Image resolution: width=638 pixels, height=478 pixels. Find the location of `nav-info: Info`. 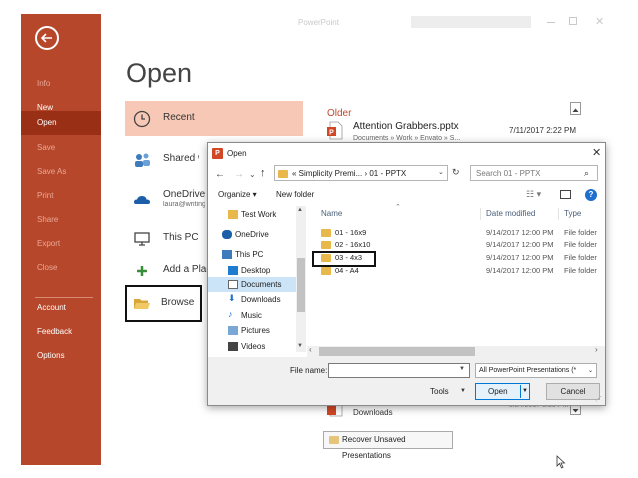

nav-info: Info is located at coordinates (61, 84).